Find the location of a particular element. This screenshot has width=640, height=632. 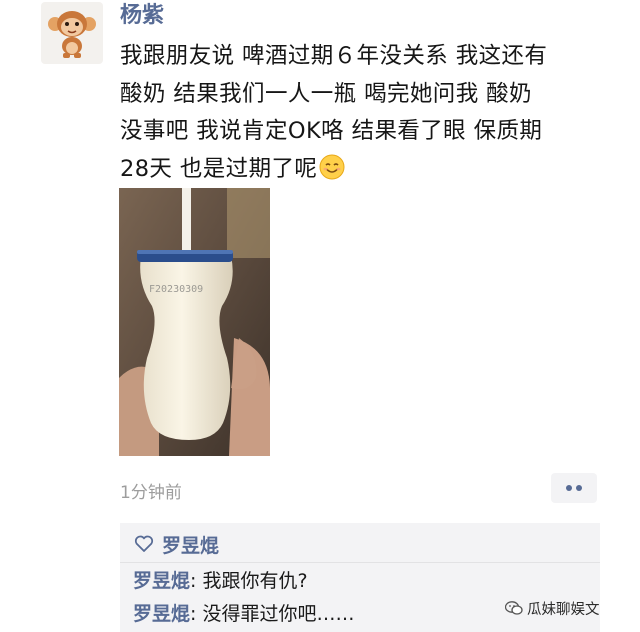

post-text-last-line: 28天 也是过期了呢 is located at coordinates (367, 170).